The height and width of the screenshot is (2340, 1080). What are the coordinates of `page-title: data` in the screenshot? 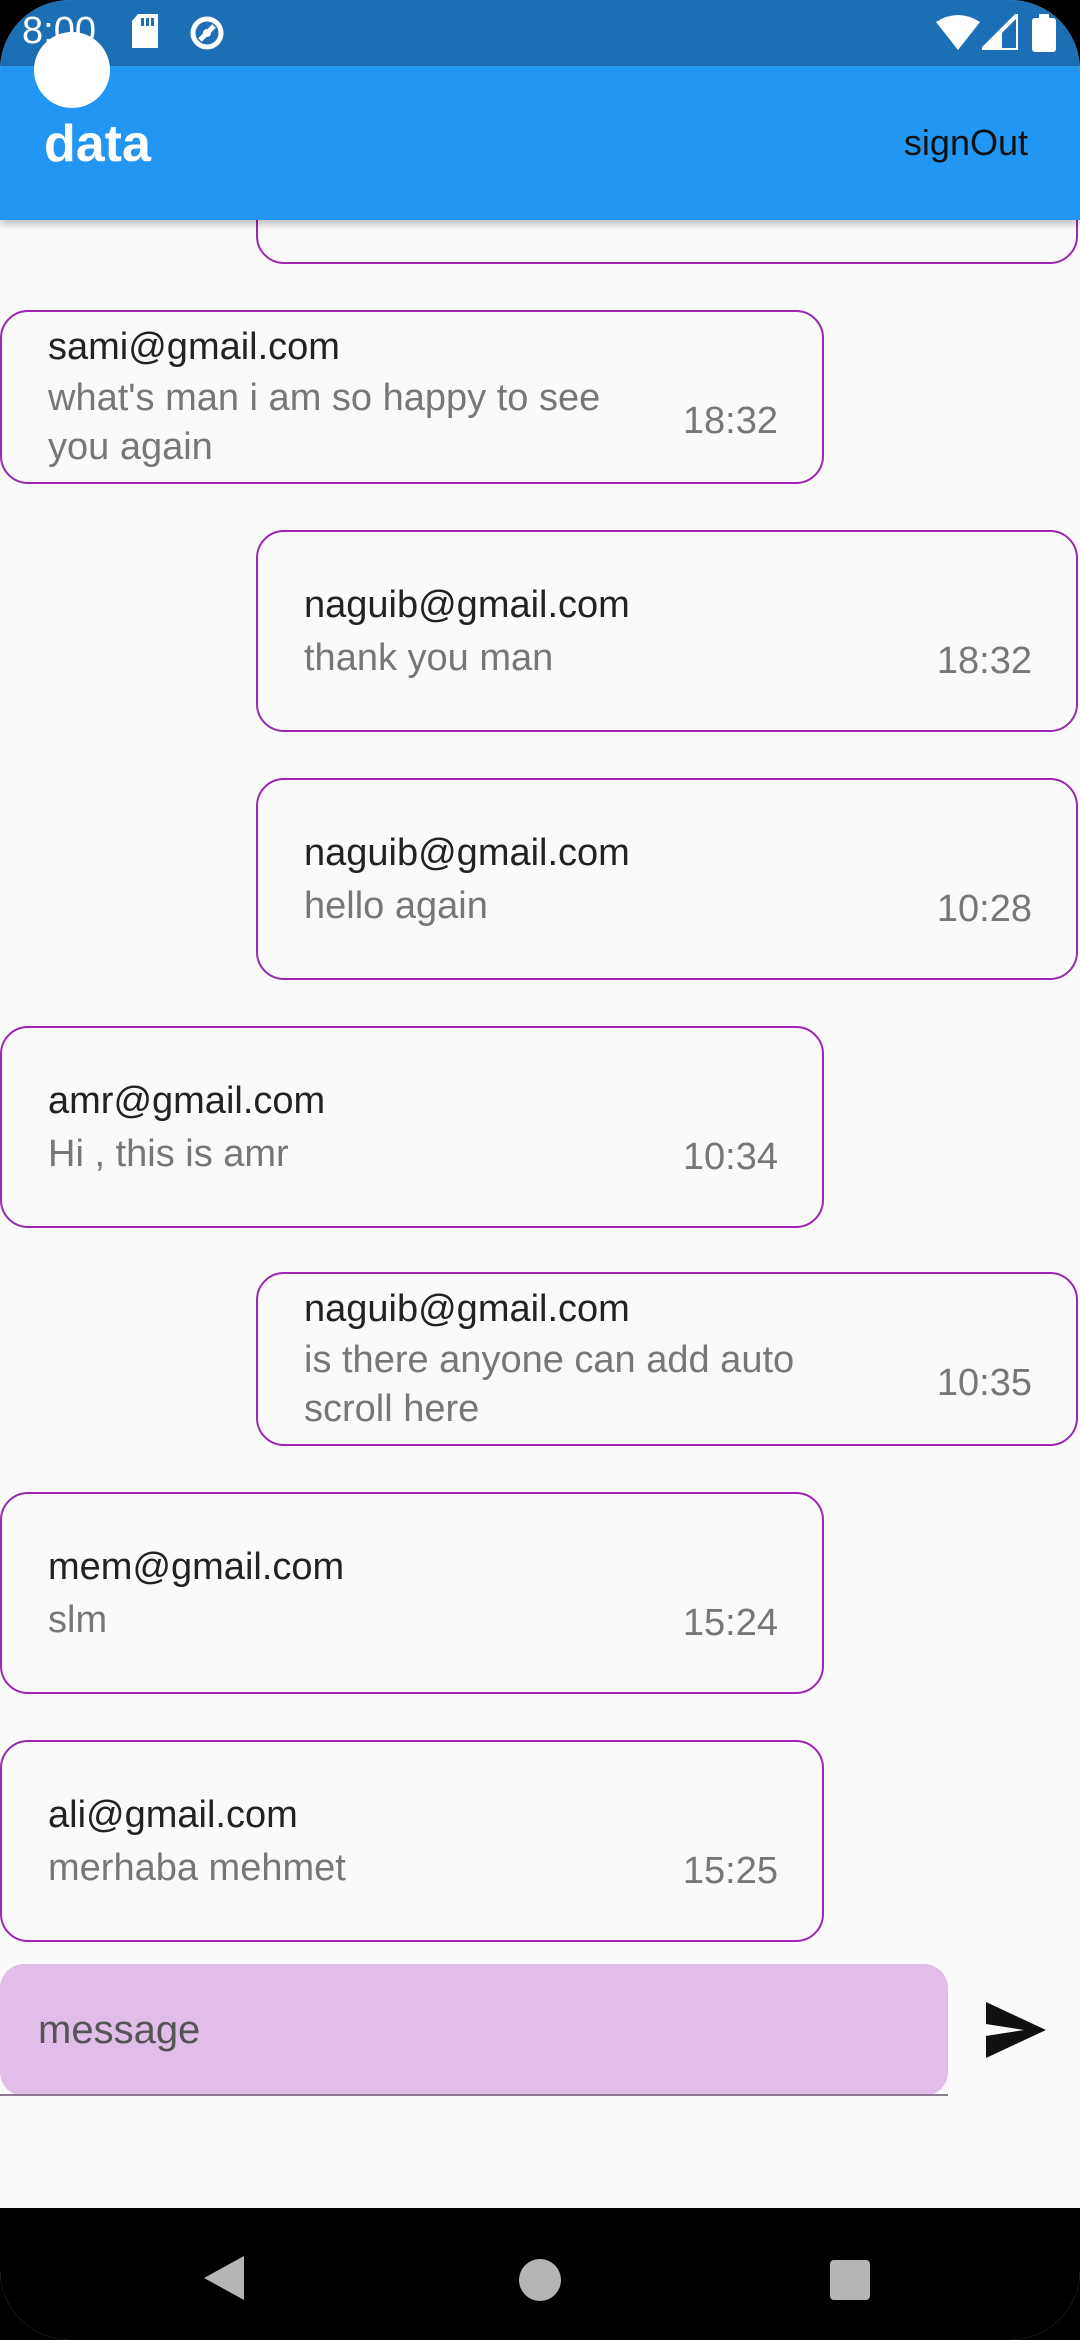 It's located at (97, 144).